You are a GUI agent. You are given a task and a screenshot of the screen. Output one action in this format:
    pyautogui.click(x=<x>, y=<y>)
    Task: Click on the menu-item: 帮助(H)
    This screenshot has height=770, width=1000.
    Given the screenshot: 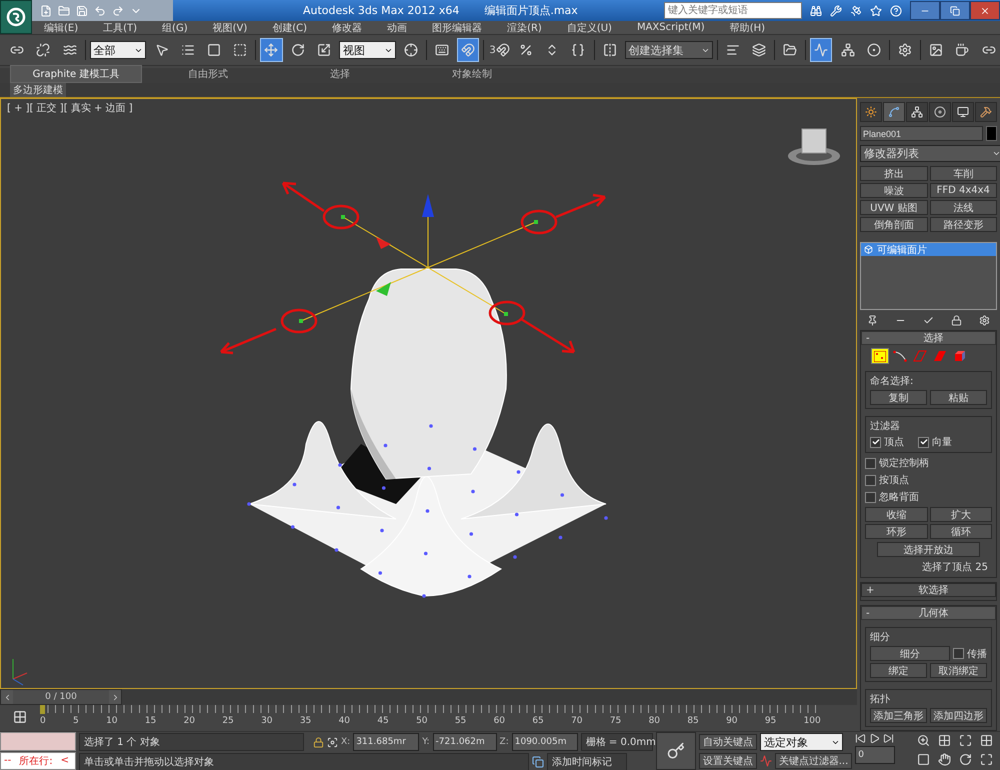 What is the action you would take?
    pyautogui.click(x=748, y=27)
    